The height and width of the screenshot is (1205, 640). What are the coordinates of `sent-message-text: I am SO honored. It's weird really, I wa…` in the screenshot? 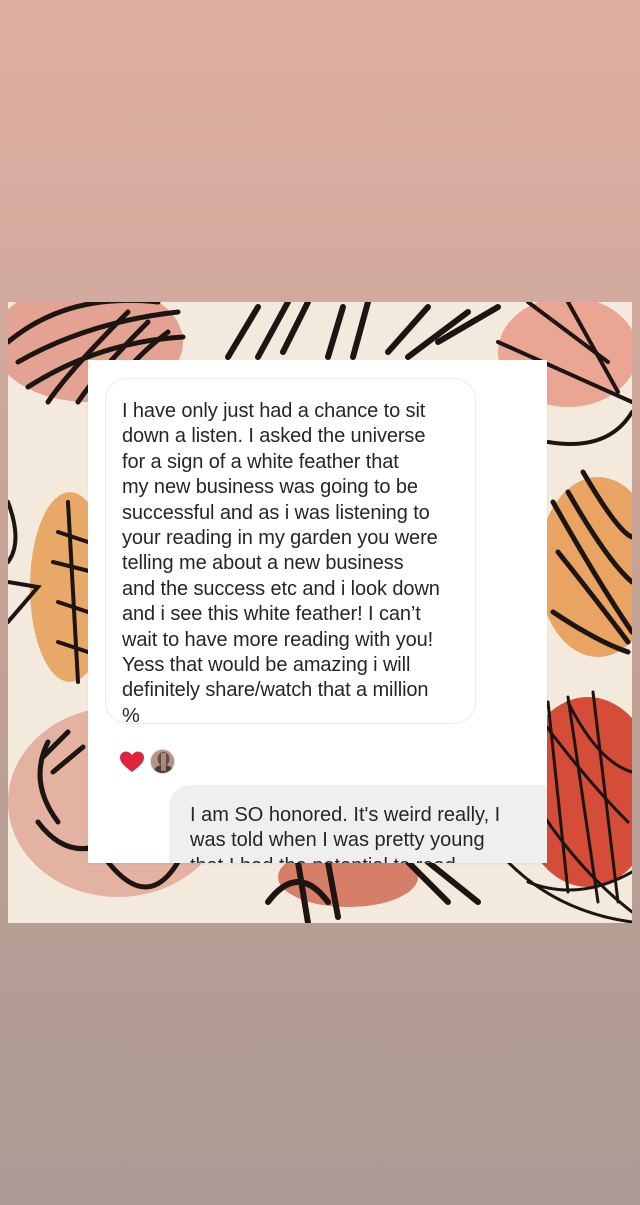 It's located at (345, 833).